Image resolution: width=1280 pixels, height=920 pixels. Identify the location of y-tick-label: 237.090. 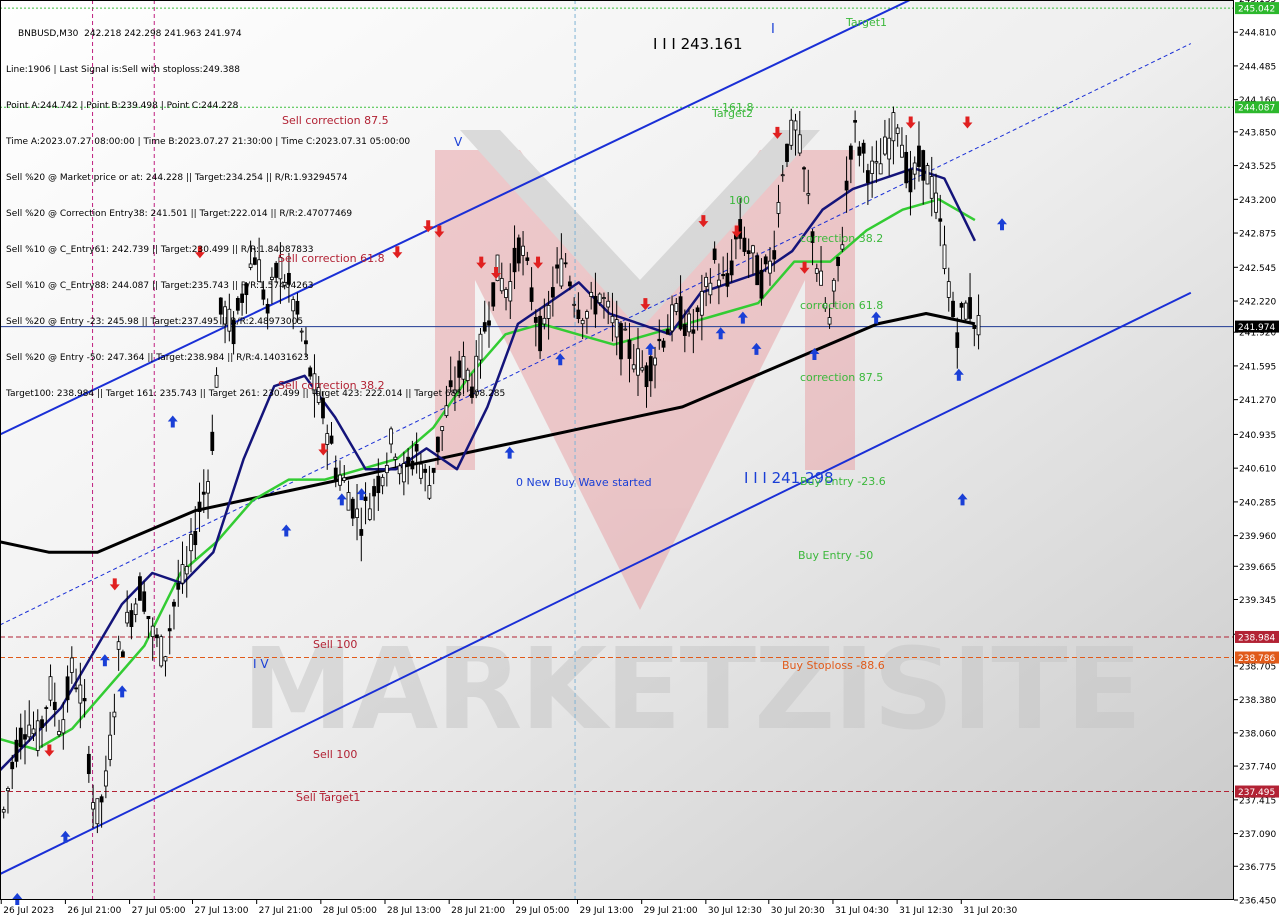
(1257, 835).